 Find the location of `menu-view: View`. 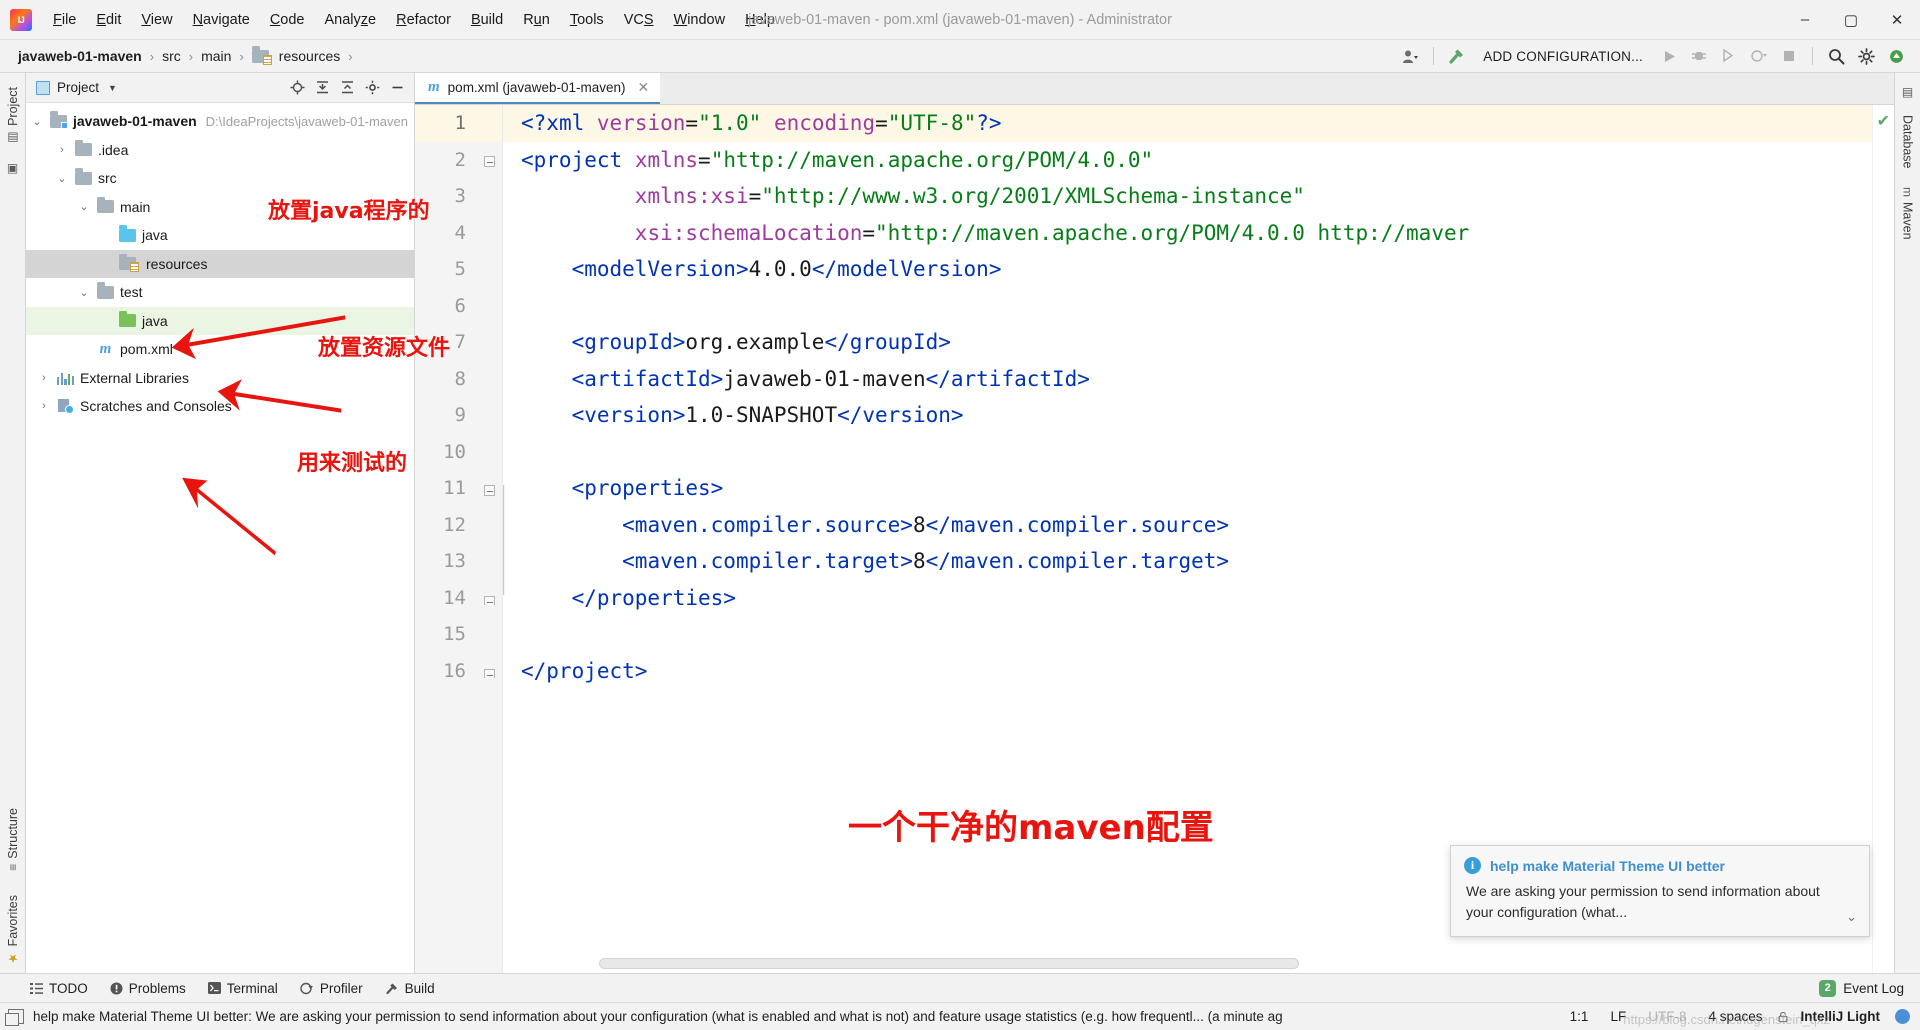

menu-view: View is located at coordinates (156, 20).